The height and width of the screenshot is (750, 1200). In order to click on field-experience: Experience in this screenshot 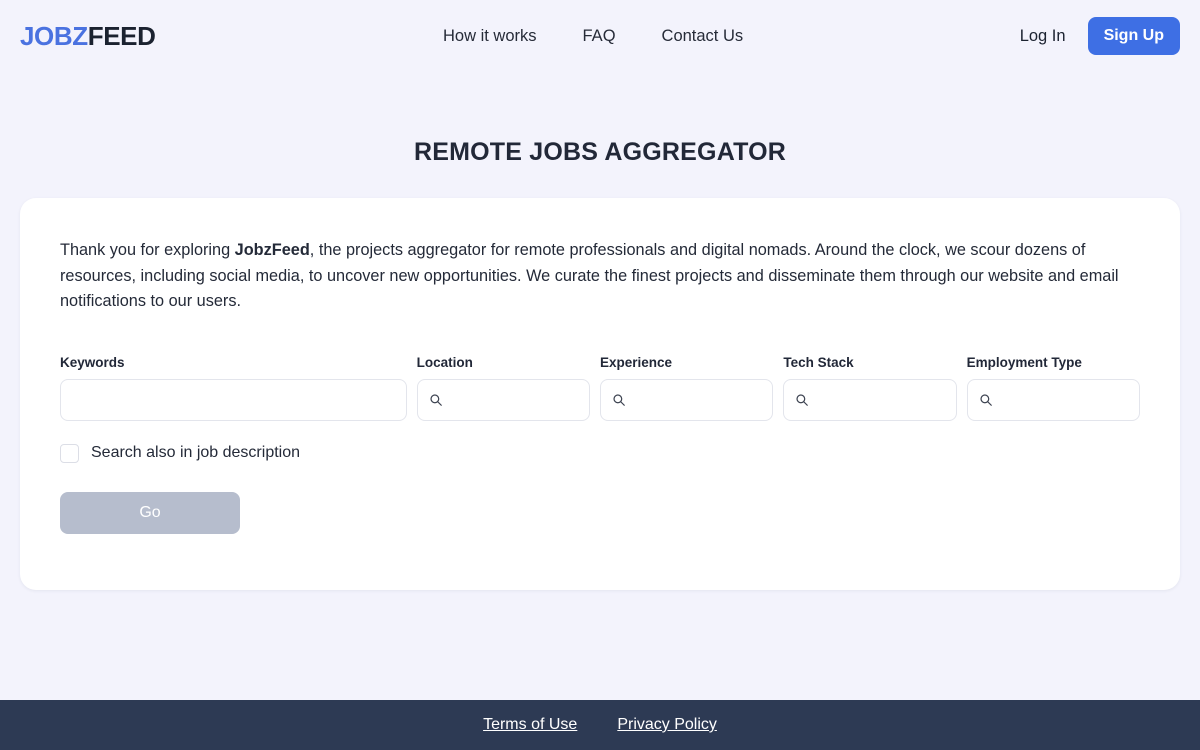, I will do `click(687, 387)`.